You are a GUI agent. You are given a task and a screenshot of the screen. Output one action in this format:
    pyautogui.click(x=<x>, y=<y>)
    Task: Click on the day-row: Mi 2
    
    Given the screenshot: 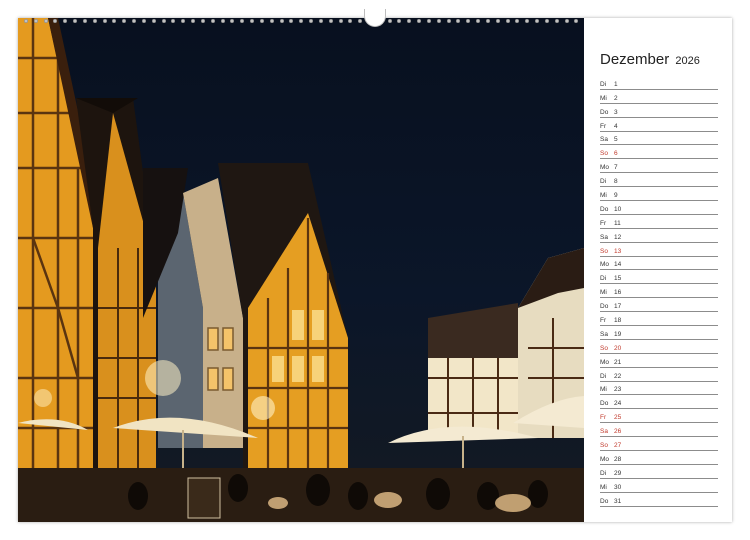 What is the action you would take?
    pyautogui.click(x=659, y=97)
    